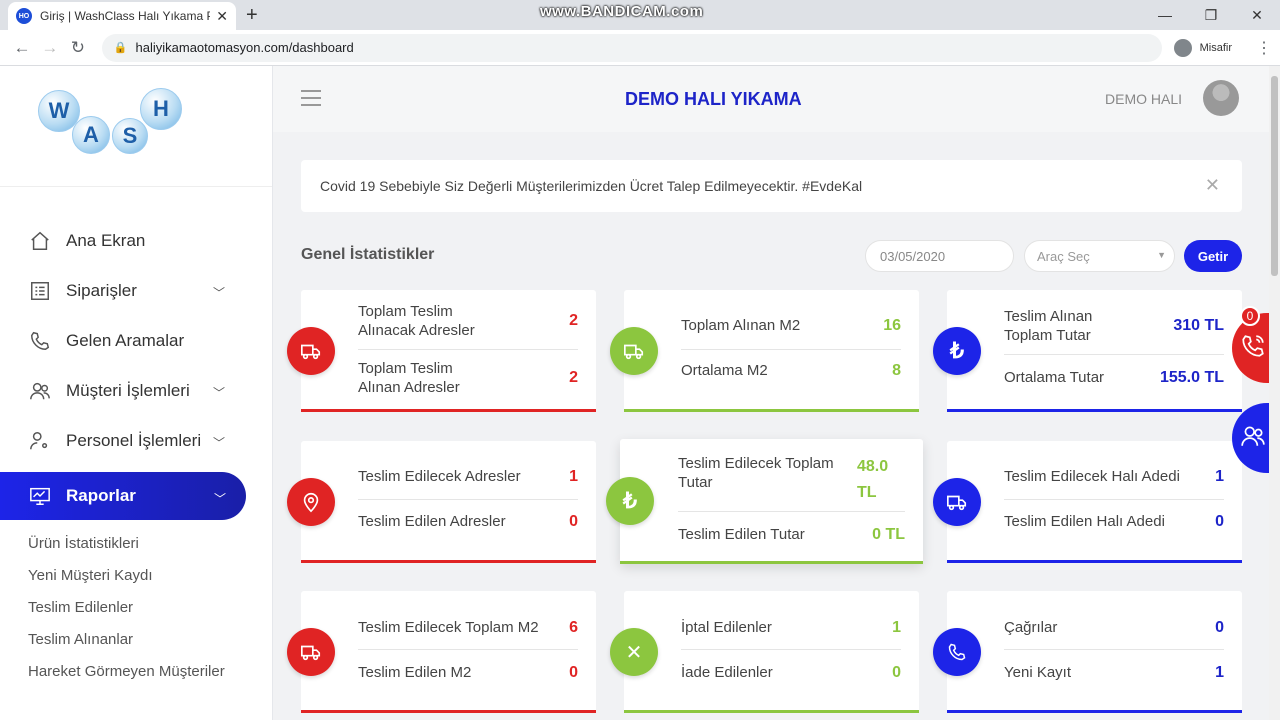 This screenshot has height=720, width=1280. What do you see at coordinates (439, 476) in the screenshot?
I see `stat-label: Teslim Edilecek Adresler` at bounding box center [439, 476].